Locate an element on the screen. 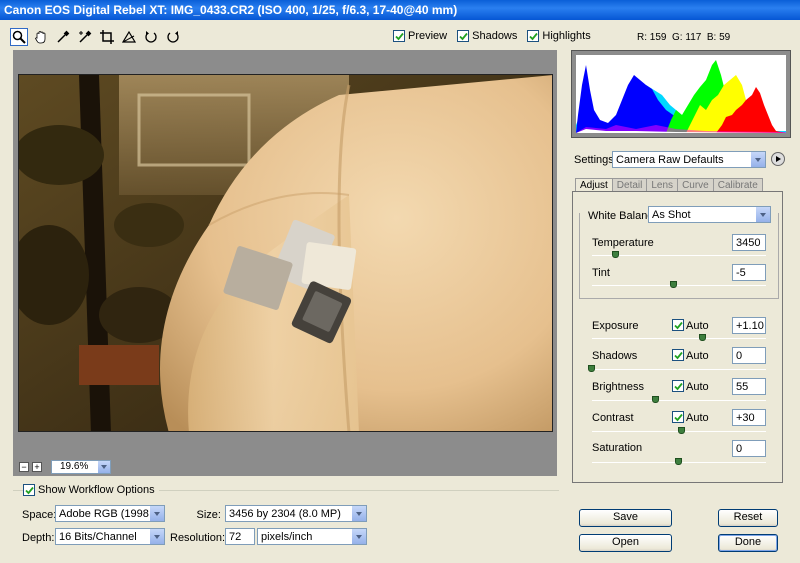  tab-calibrate: Calibrate is located at coordinates (737, 185).